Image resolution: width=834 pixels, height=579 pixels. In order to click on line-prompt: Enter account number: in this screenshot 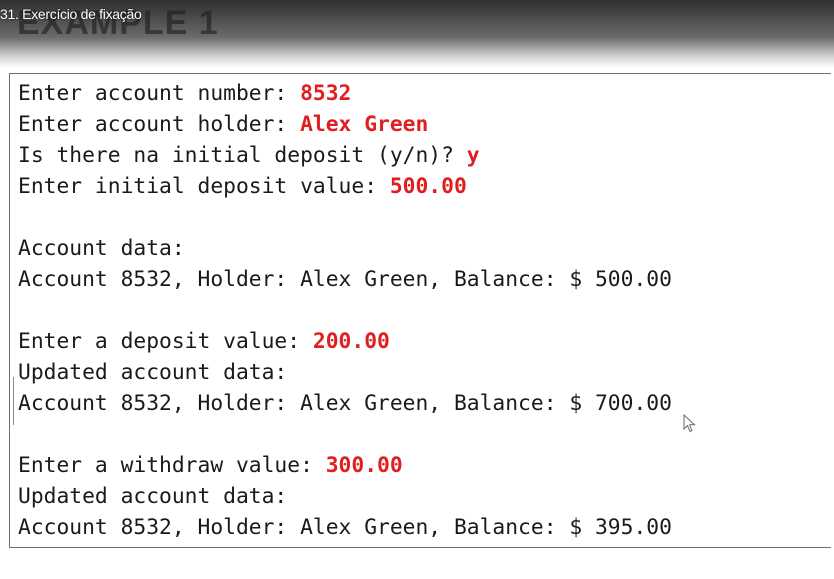, I will do `click(159, 93)`.